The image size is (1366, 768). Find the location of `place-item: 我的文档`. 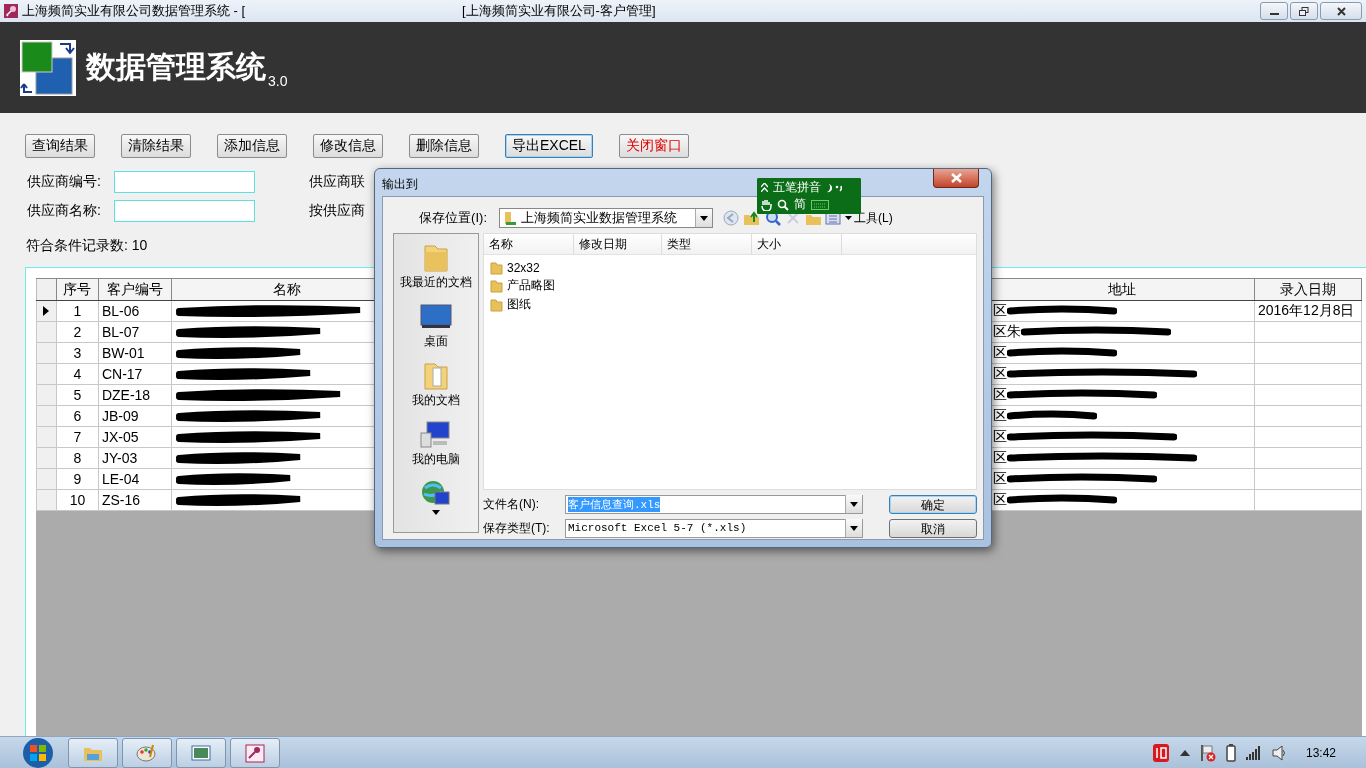

place-item: 我的文档 is located at coordinates (436, 384).